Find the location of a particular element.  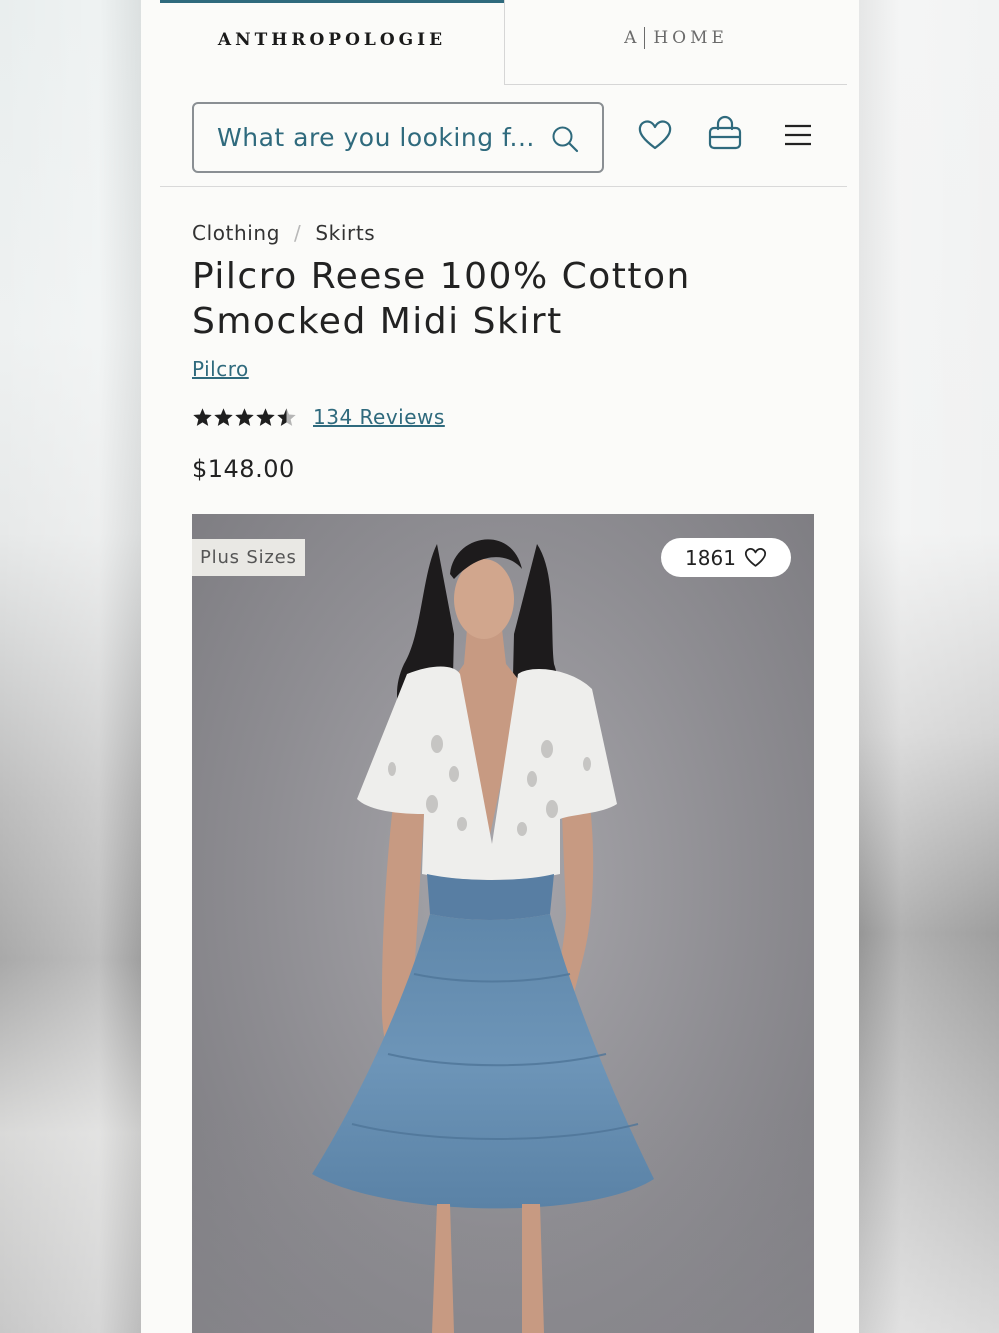

tab-divider is located at coordinates (645, 38).